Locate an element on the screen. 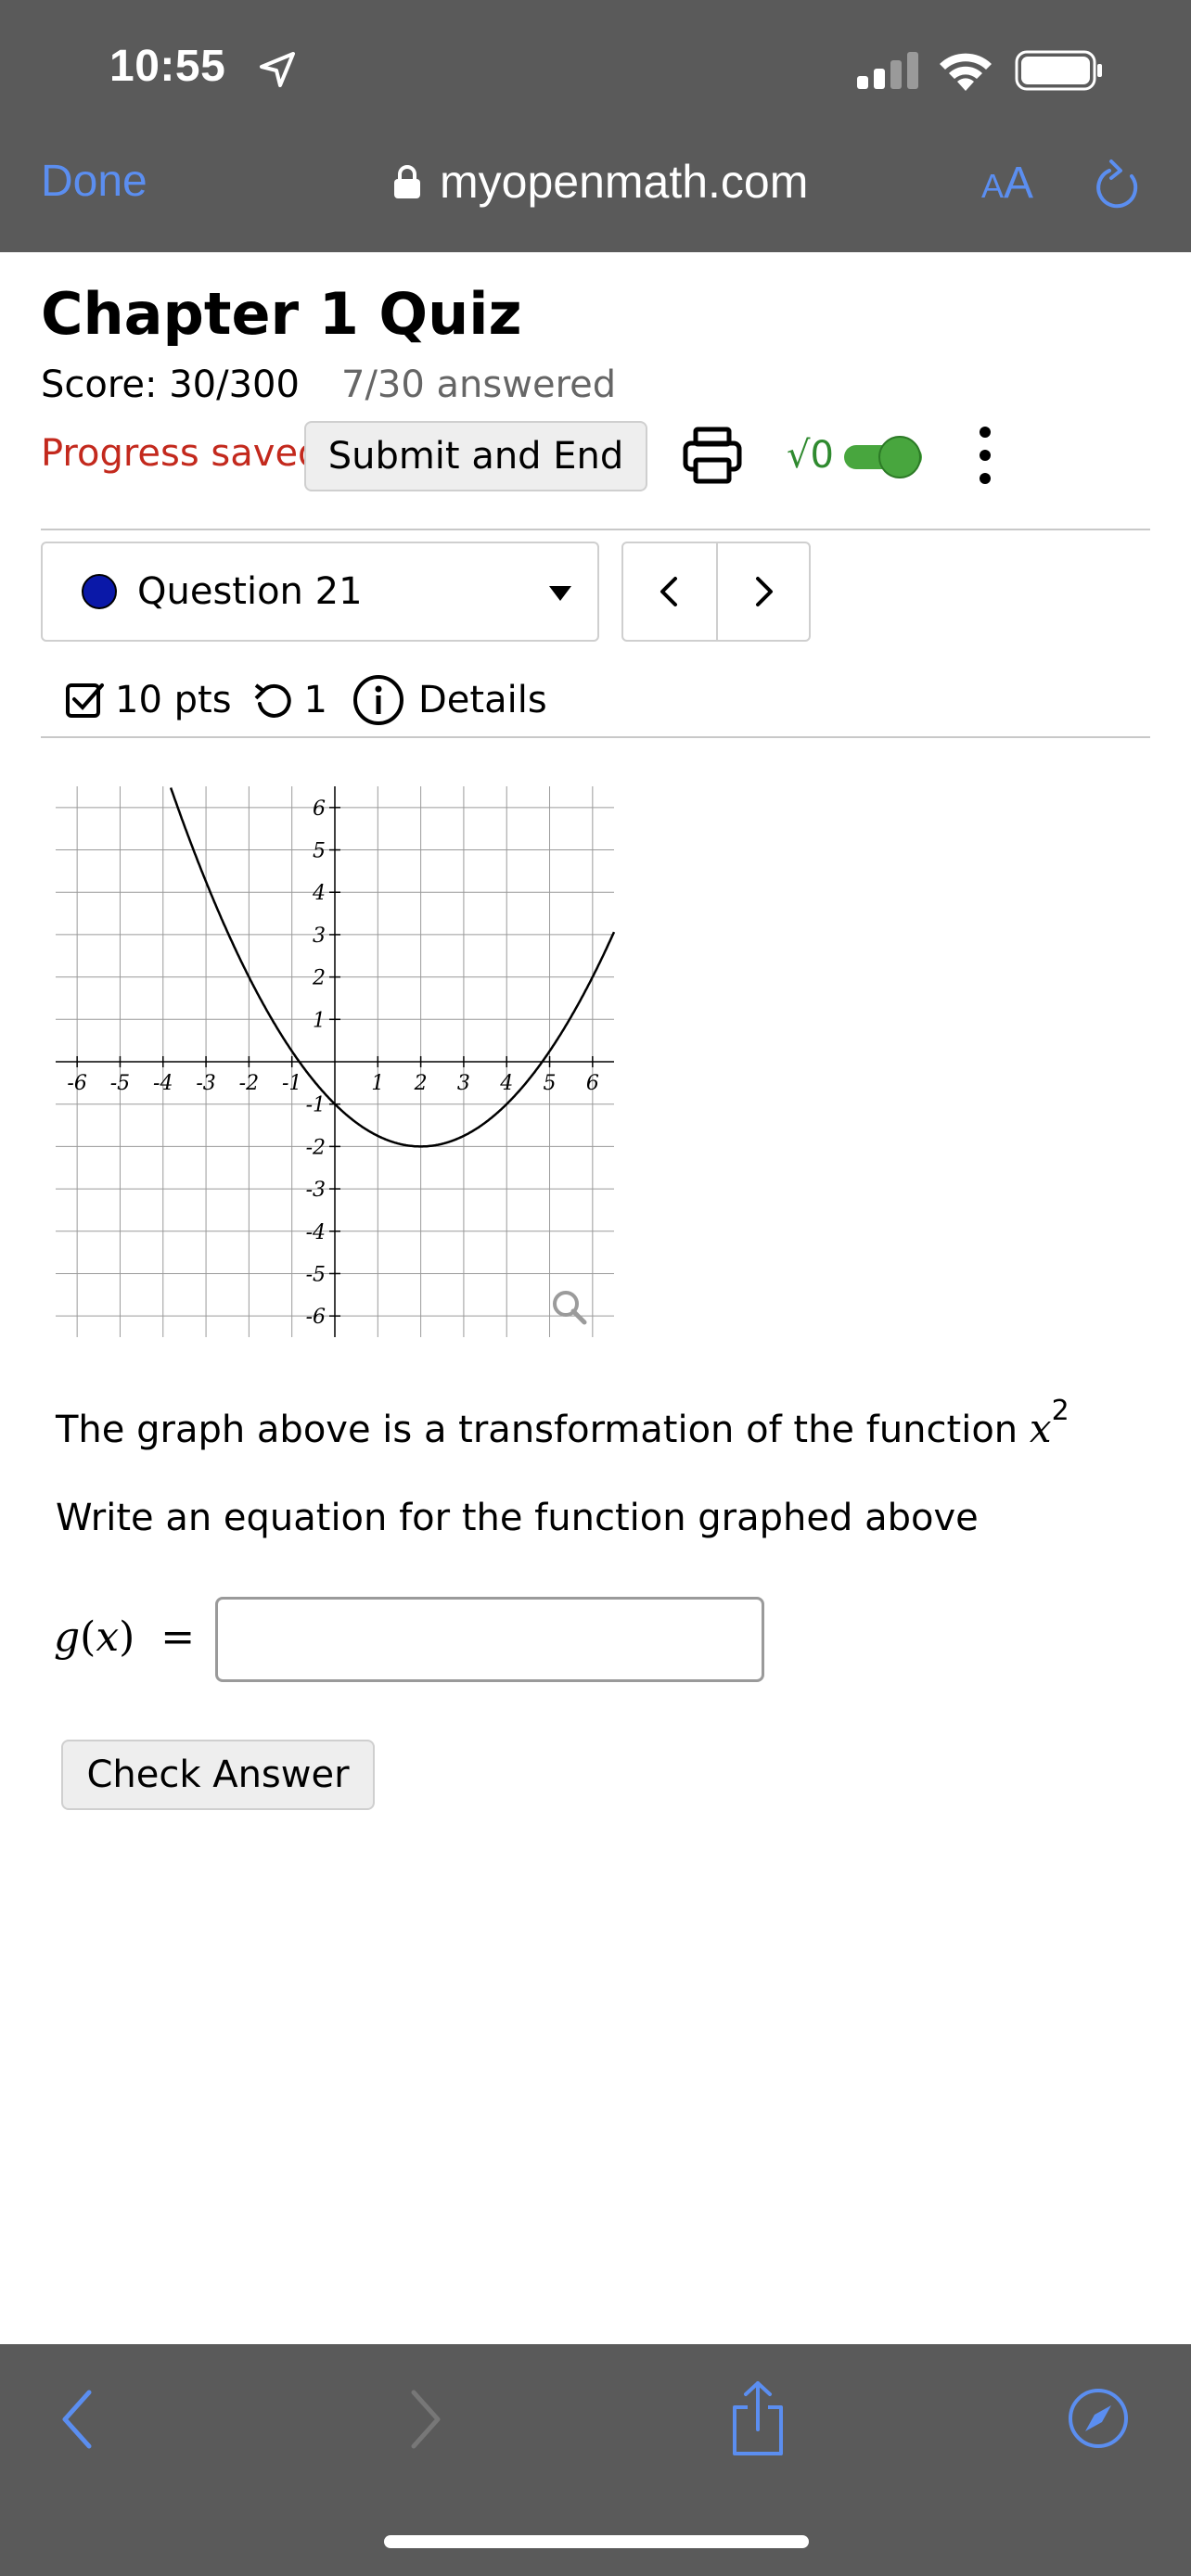 This screenshot has height=2576, width=1191. location-arrow-icon is located at coordinates (277, 69).